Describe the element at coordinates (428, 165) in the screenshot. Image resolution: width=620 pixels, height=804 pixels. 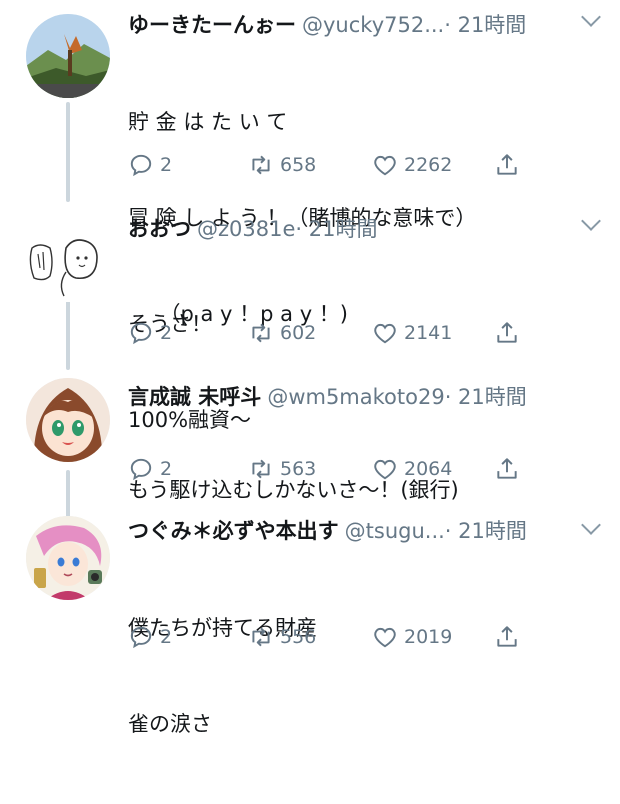
I see `like-count: 2262` at that location.